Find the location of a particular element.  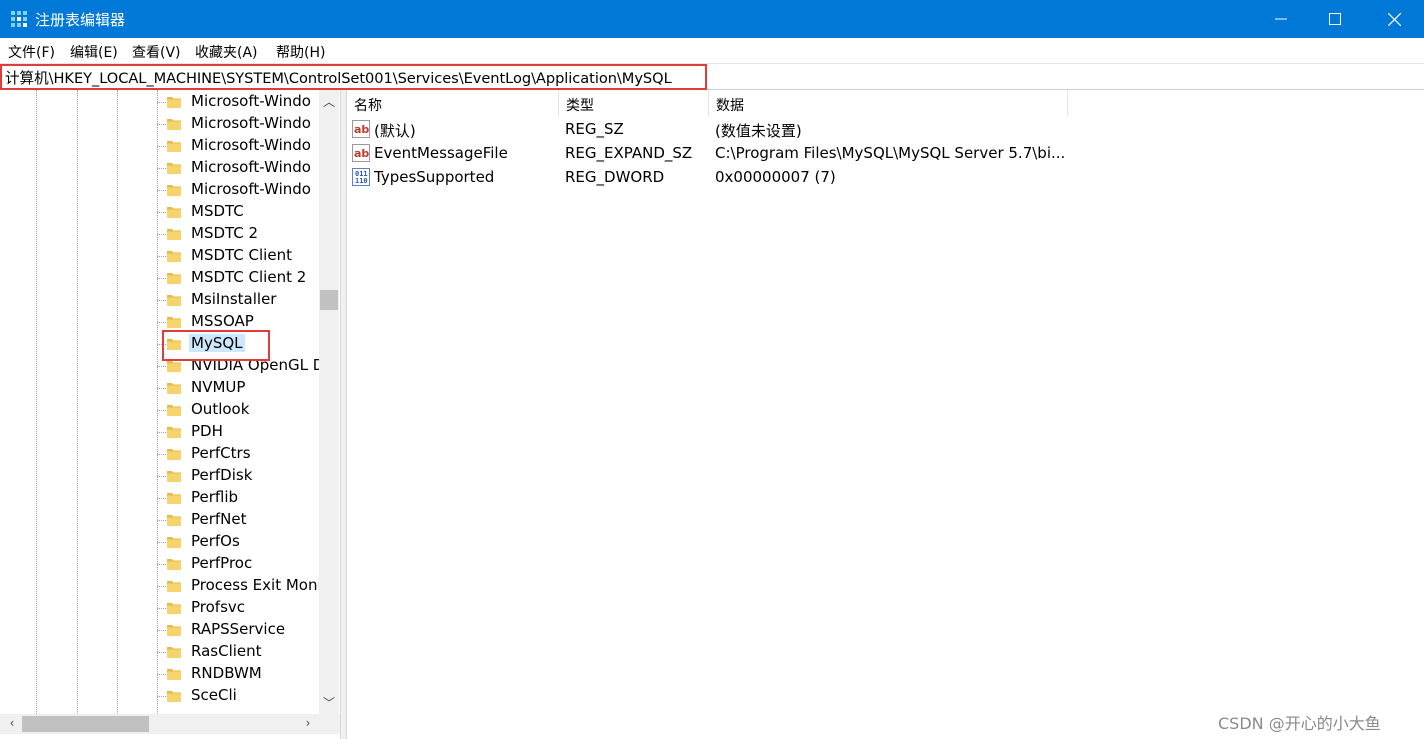

tree-item: Process Exit Moni is located at coordinates (239, 586).